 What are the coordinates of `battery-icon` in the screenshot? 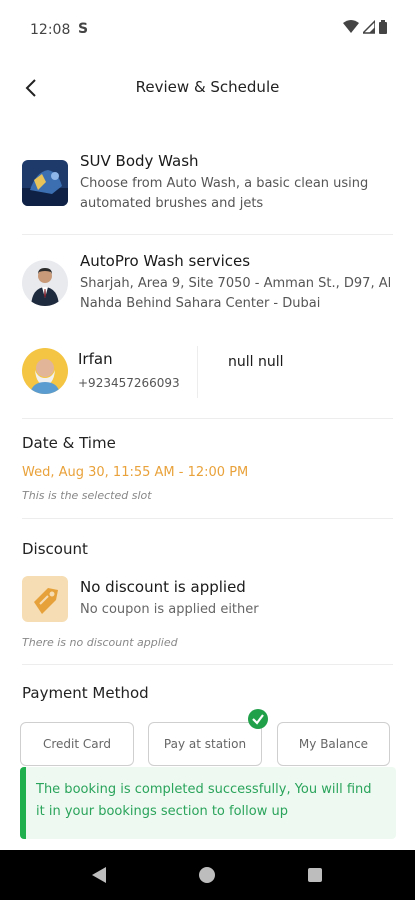 It's located at (383, 27).